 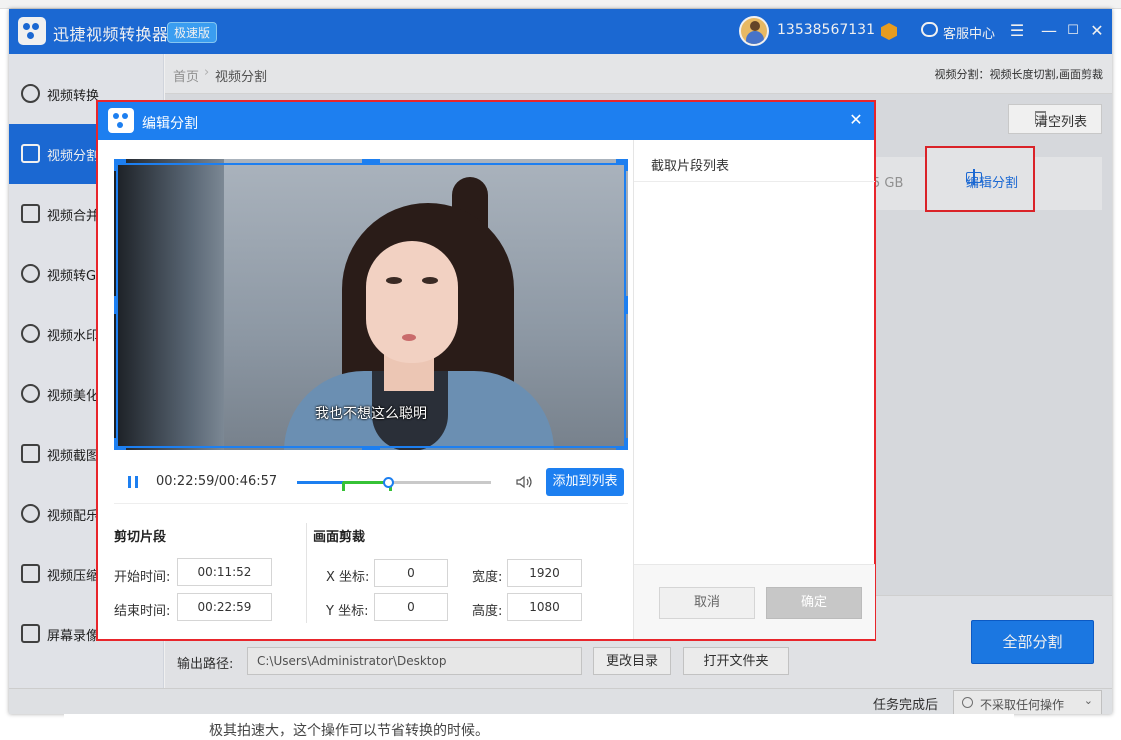 I want to click on gif-icon, so click(x=30, y=273).